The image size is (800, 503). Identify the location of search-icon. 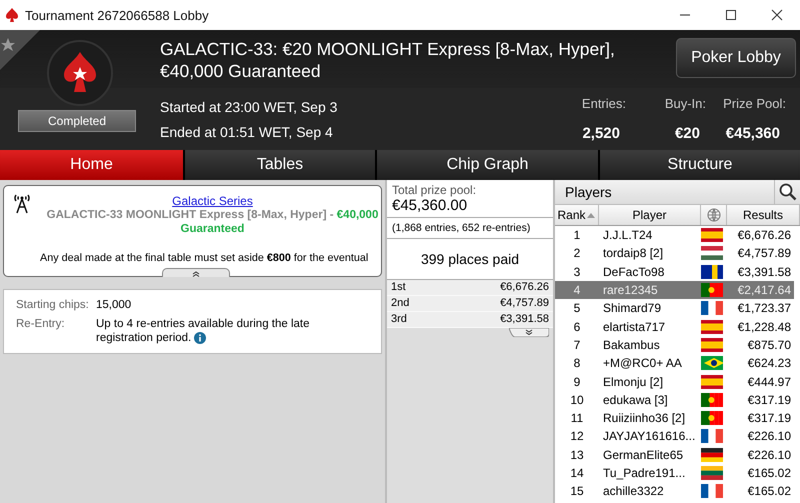
(787, 192).